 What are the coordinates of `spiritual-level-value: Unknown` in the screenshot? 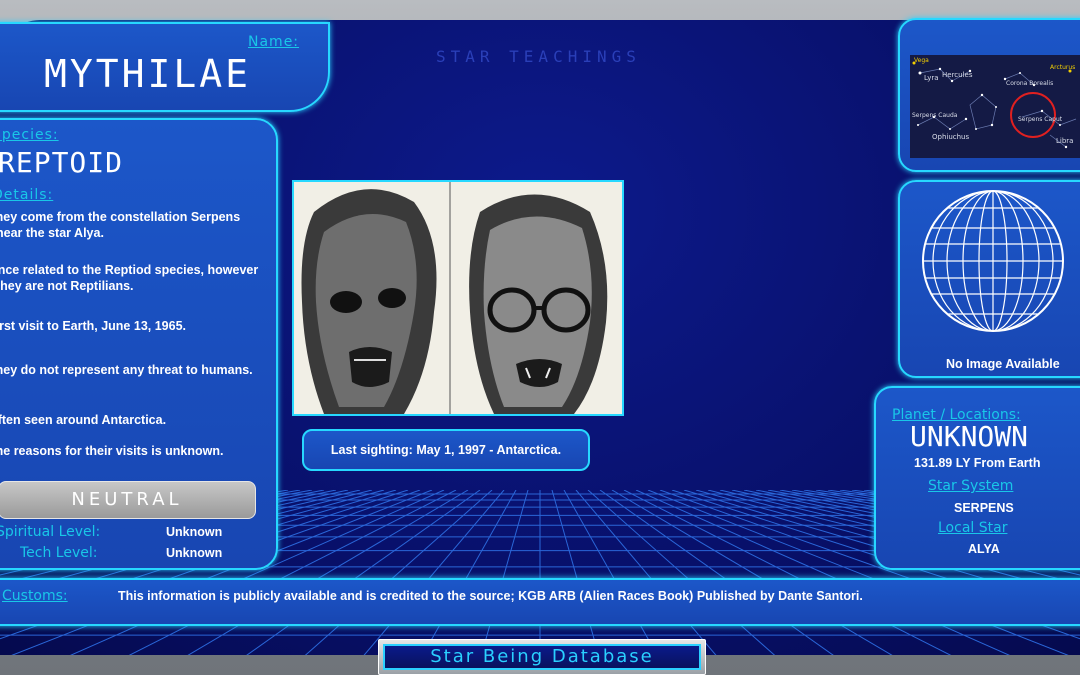 It's located at (194, 532).